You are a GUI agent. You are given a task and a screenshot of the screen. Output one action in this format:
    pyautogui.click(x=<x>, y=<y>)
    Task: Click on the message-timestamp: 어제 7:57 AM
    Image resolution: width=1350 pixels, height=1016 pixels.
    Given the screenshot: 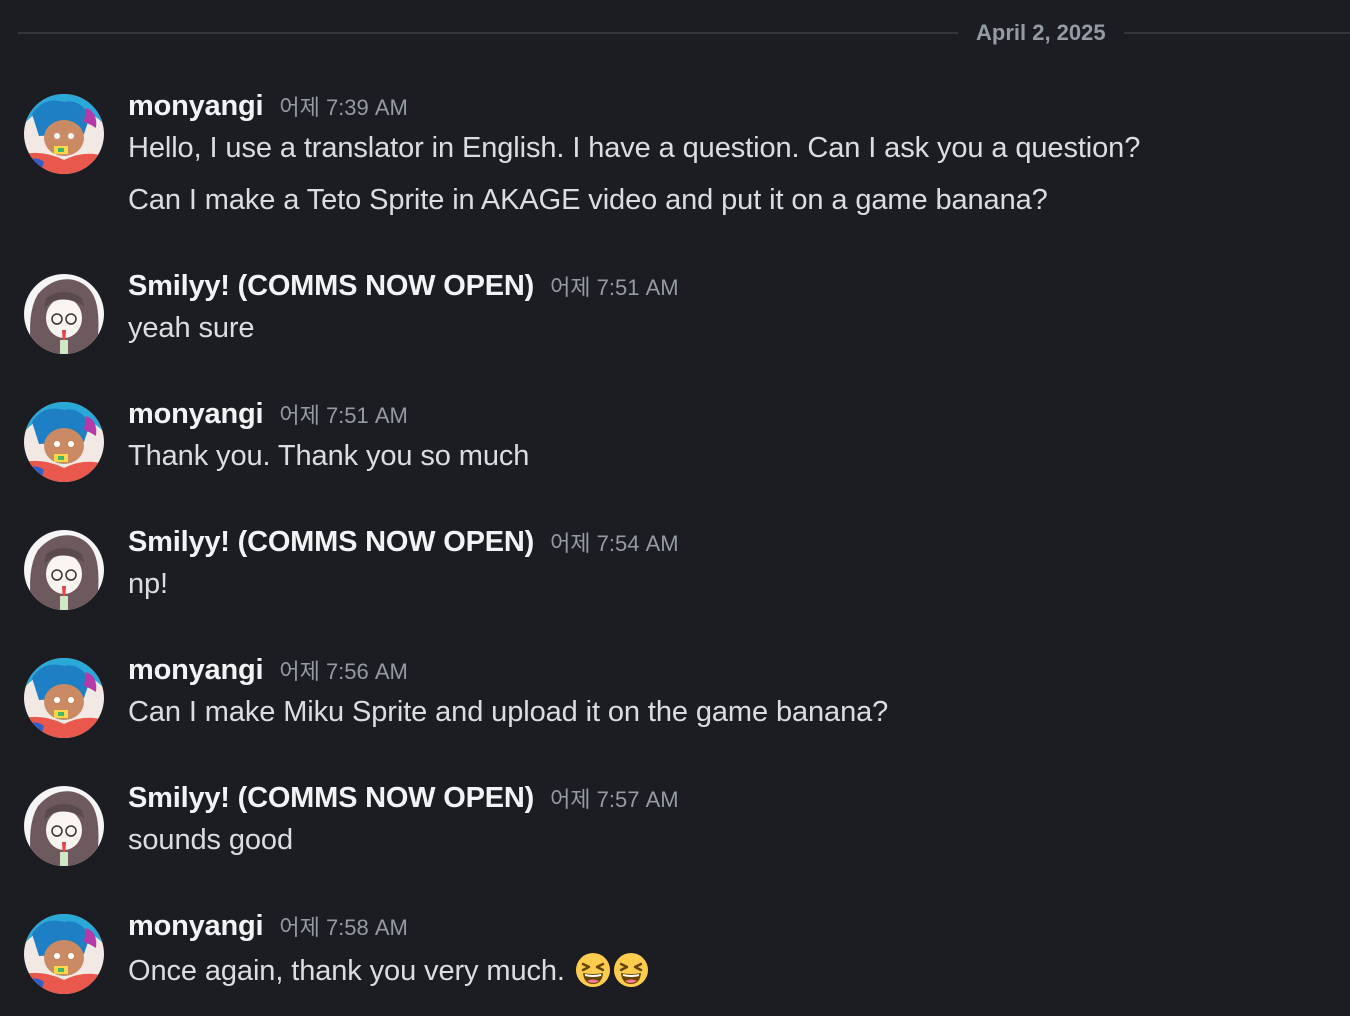 What is the action you would take?
    pyautogui.click(x=614, y=799)
    